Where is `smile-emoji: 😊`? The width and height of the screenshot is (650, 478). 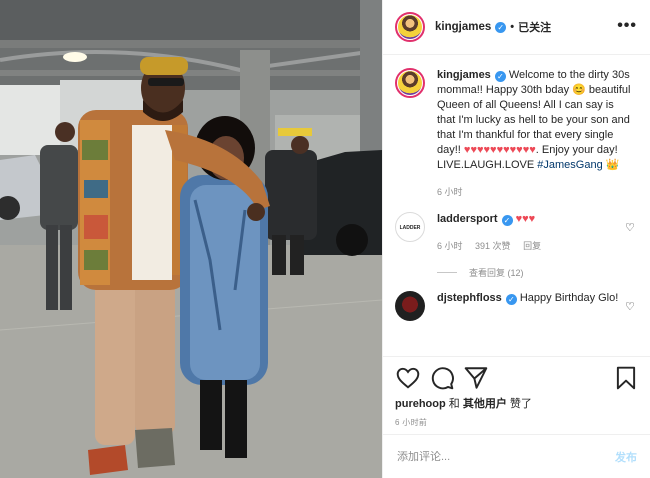
smile-emoji: 😊 is located at coordinates (579, 90).